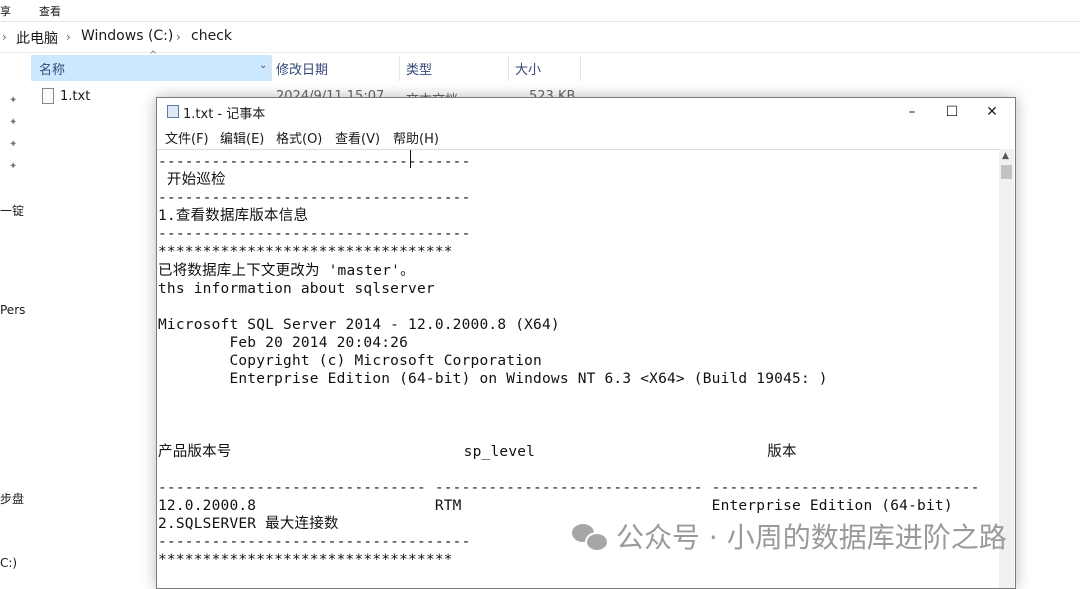  I want to click on chevron-down-icon: ⌄, so click(263, 65).